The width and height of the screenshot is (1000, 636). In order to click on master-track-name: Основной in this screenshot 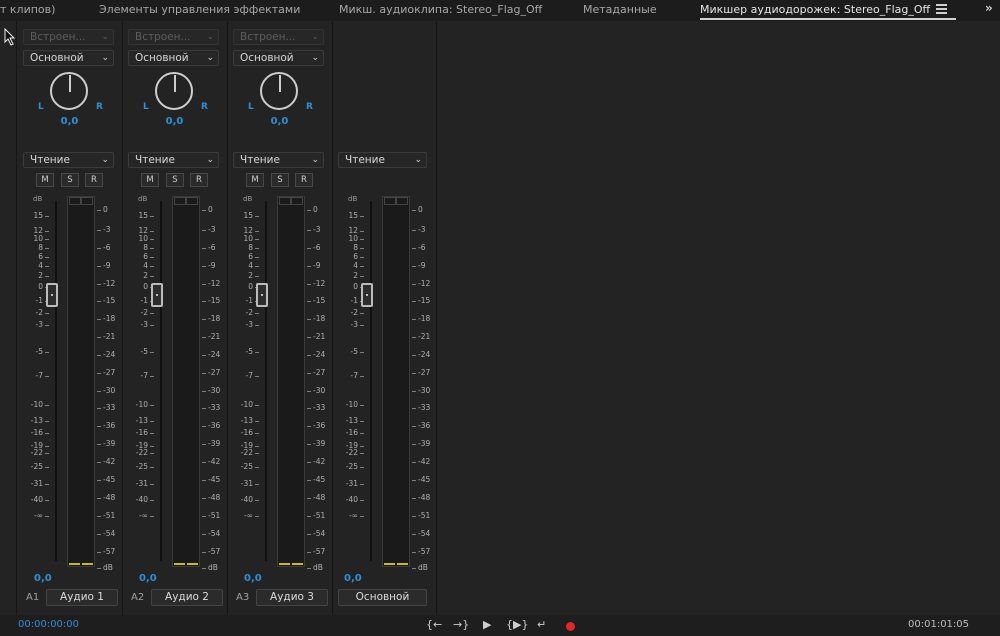, I will do `click(382, 597)`.